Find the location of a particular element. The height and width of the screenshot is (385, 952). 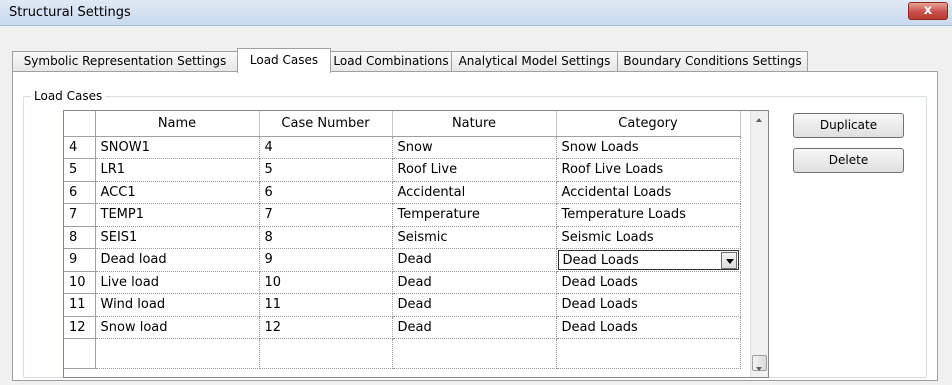

name-cell: Snow load is located at coordinates (177, 327).